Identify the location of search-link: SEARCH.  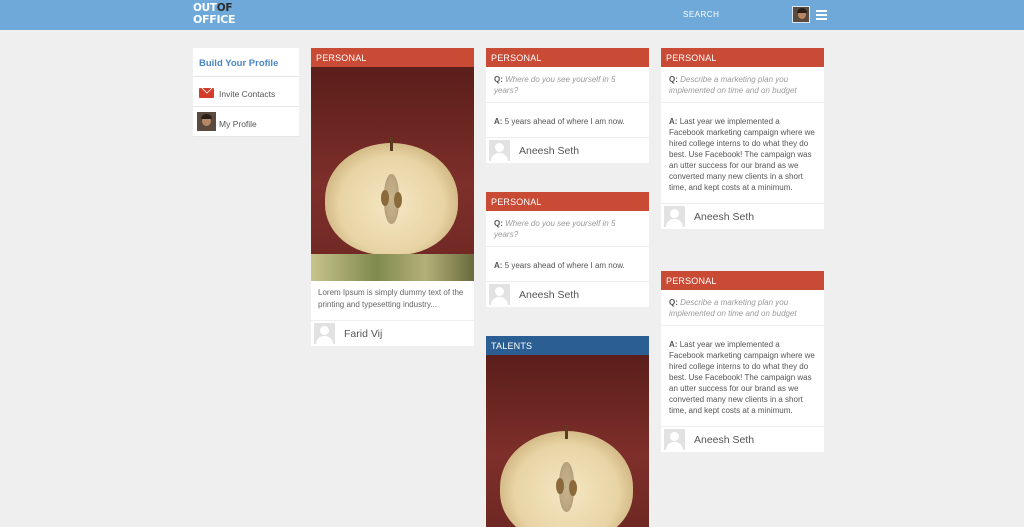
(701, 14).